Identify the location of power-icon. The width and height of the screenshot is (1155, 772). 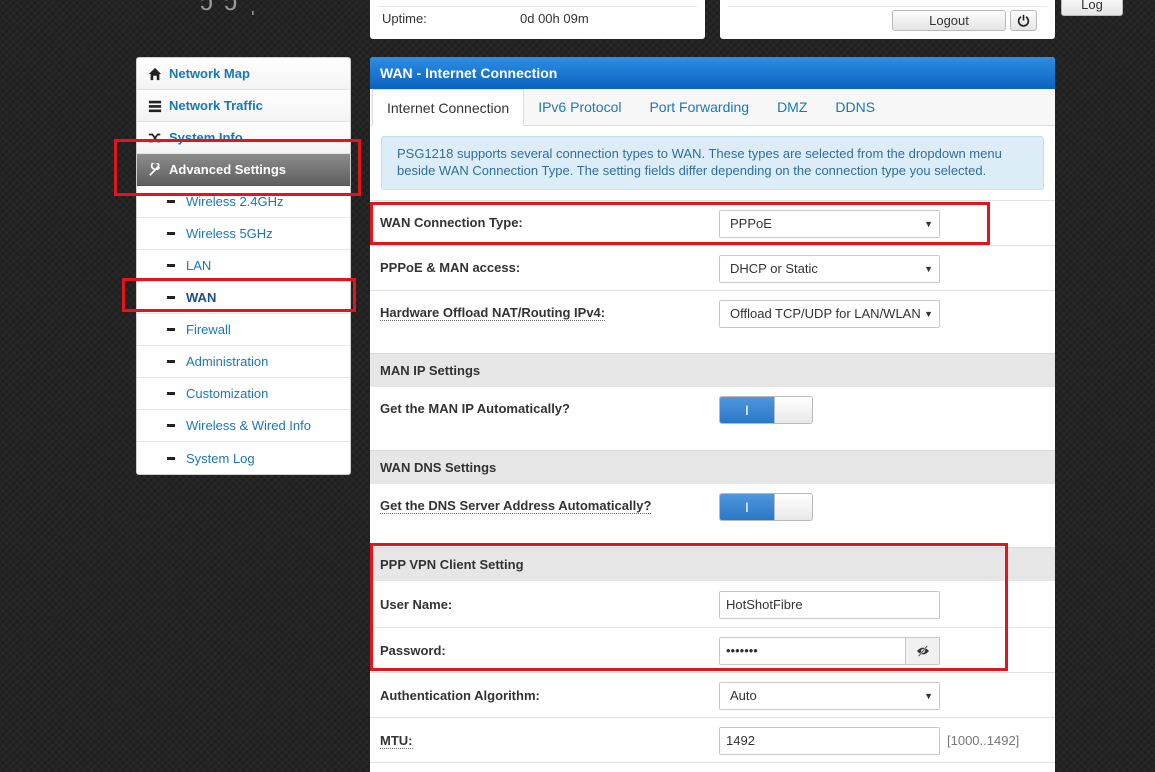
(1023, 20).